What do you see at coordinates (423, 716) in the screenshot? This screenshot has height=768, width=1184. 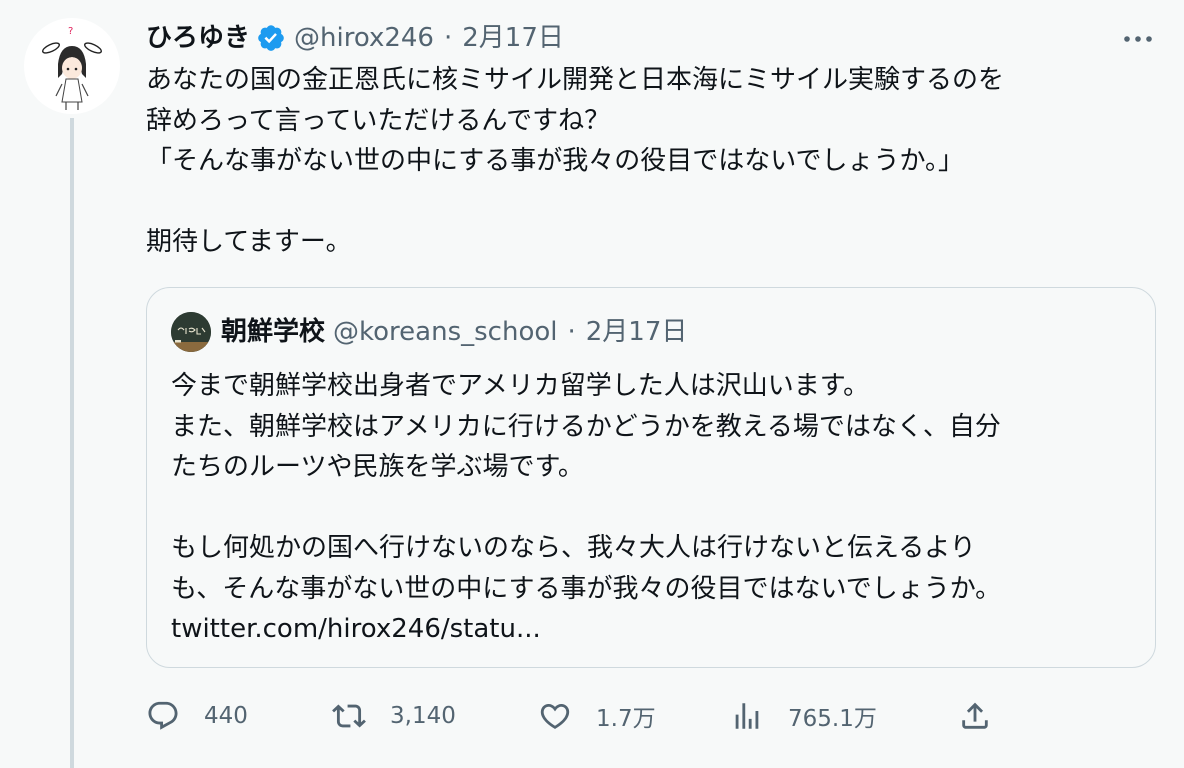 I see `retweet-count: 3,140` at bounding box center [423, 716].